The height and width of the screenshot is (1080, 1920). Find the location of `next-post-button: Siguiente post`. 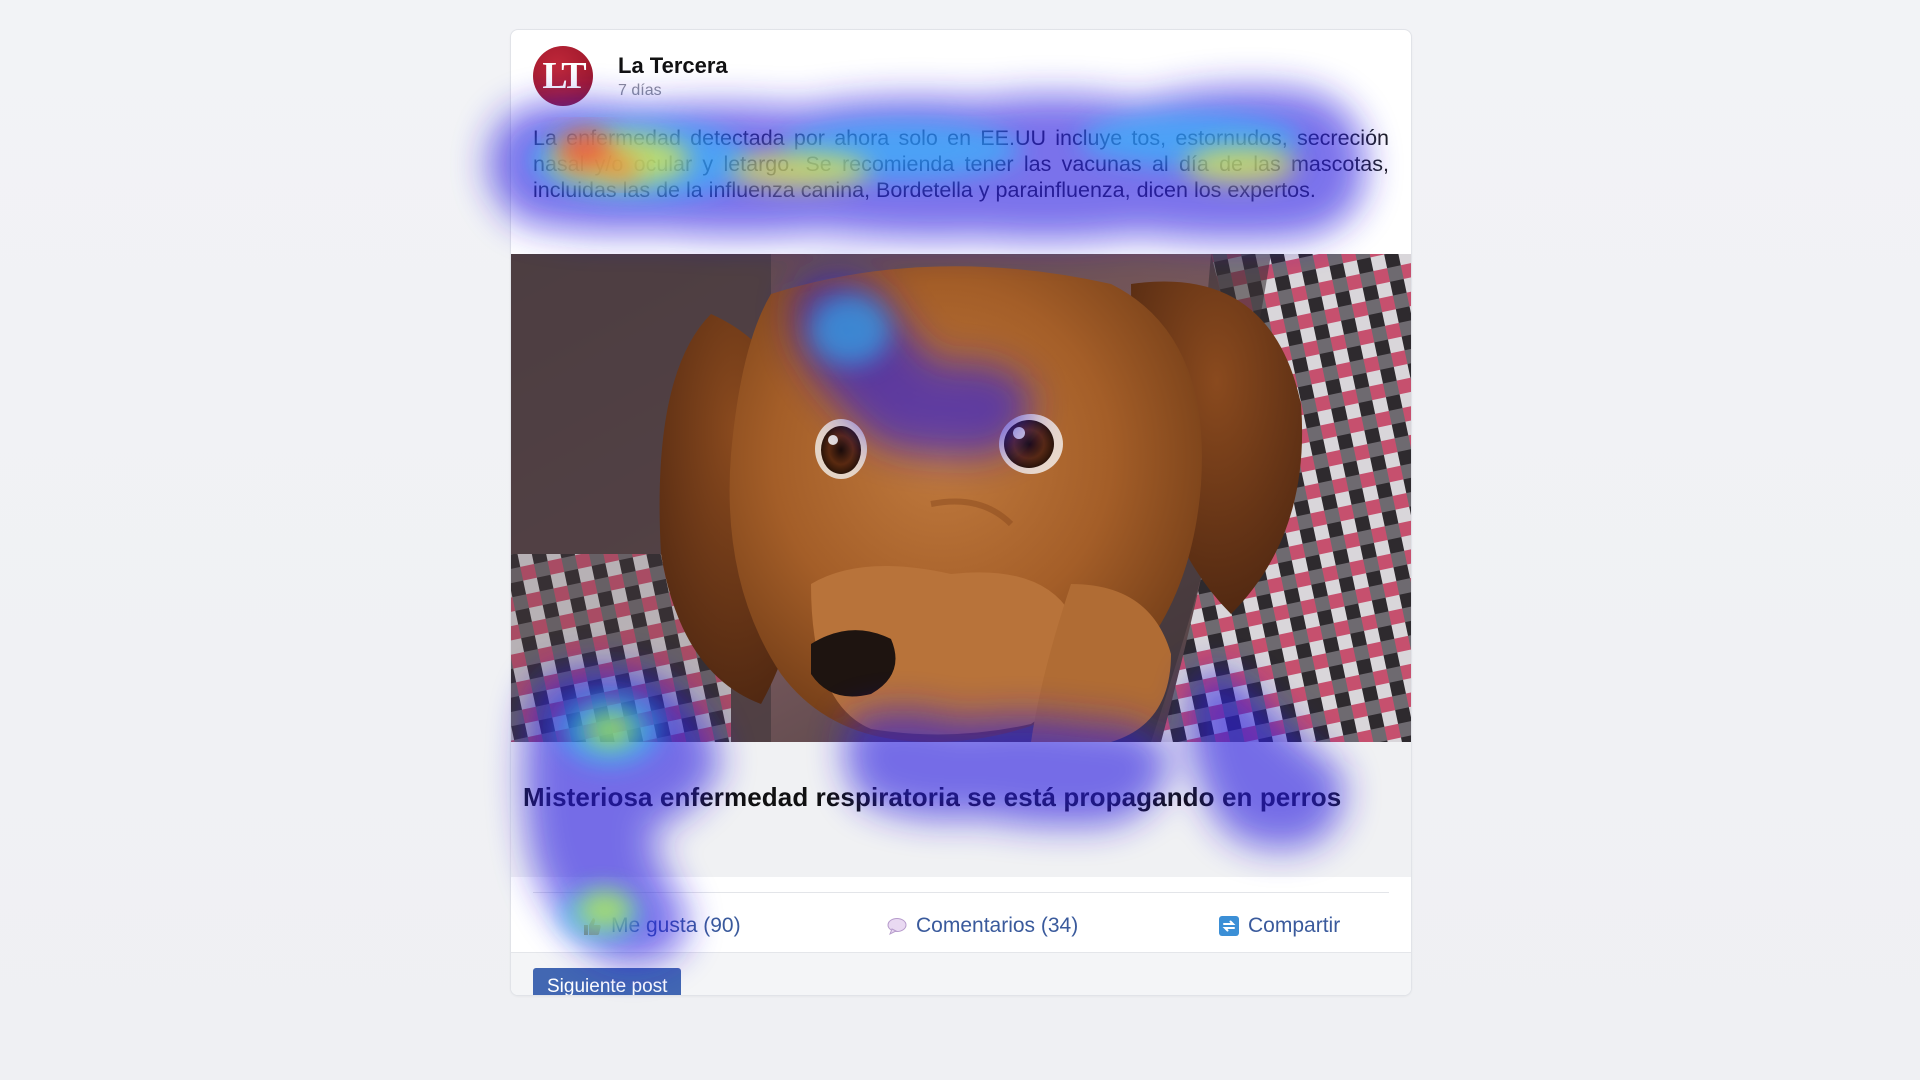

next-post-button: Siguiente post is located at coordinates (607, 981).